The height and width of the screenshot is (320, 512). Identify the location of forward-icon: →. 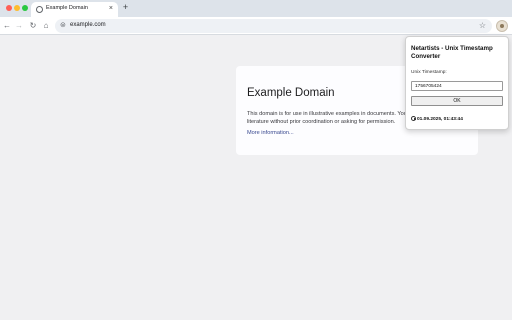
(19, 25).